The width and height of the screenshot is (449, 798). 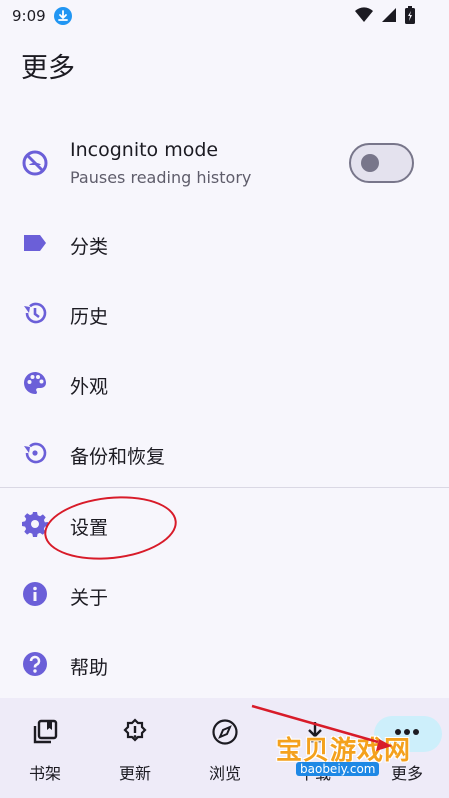 What do you see at coordinates (35, 594) in the screenshot?
I see `info-icon` at bounding box center [35, 594].